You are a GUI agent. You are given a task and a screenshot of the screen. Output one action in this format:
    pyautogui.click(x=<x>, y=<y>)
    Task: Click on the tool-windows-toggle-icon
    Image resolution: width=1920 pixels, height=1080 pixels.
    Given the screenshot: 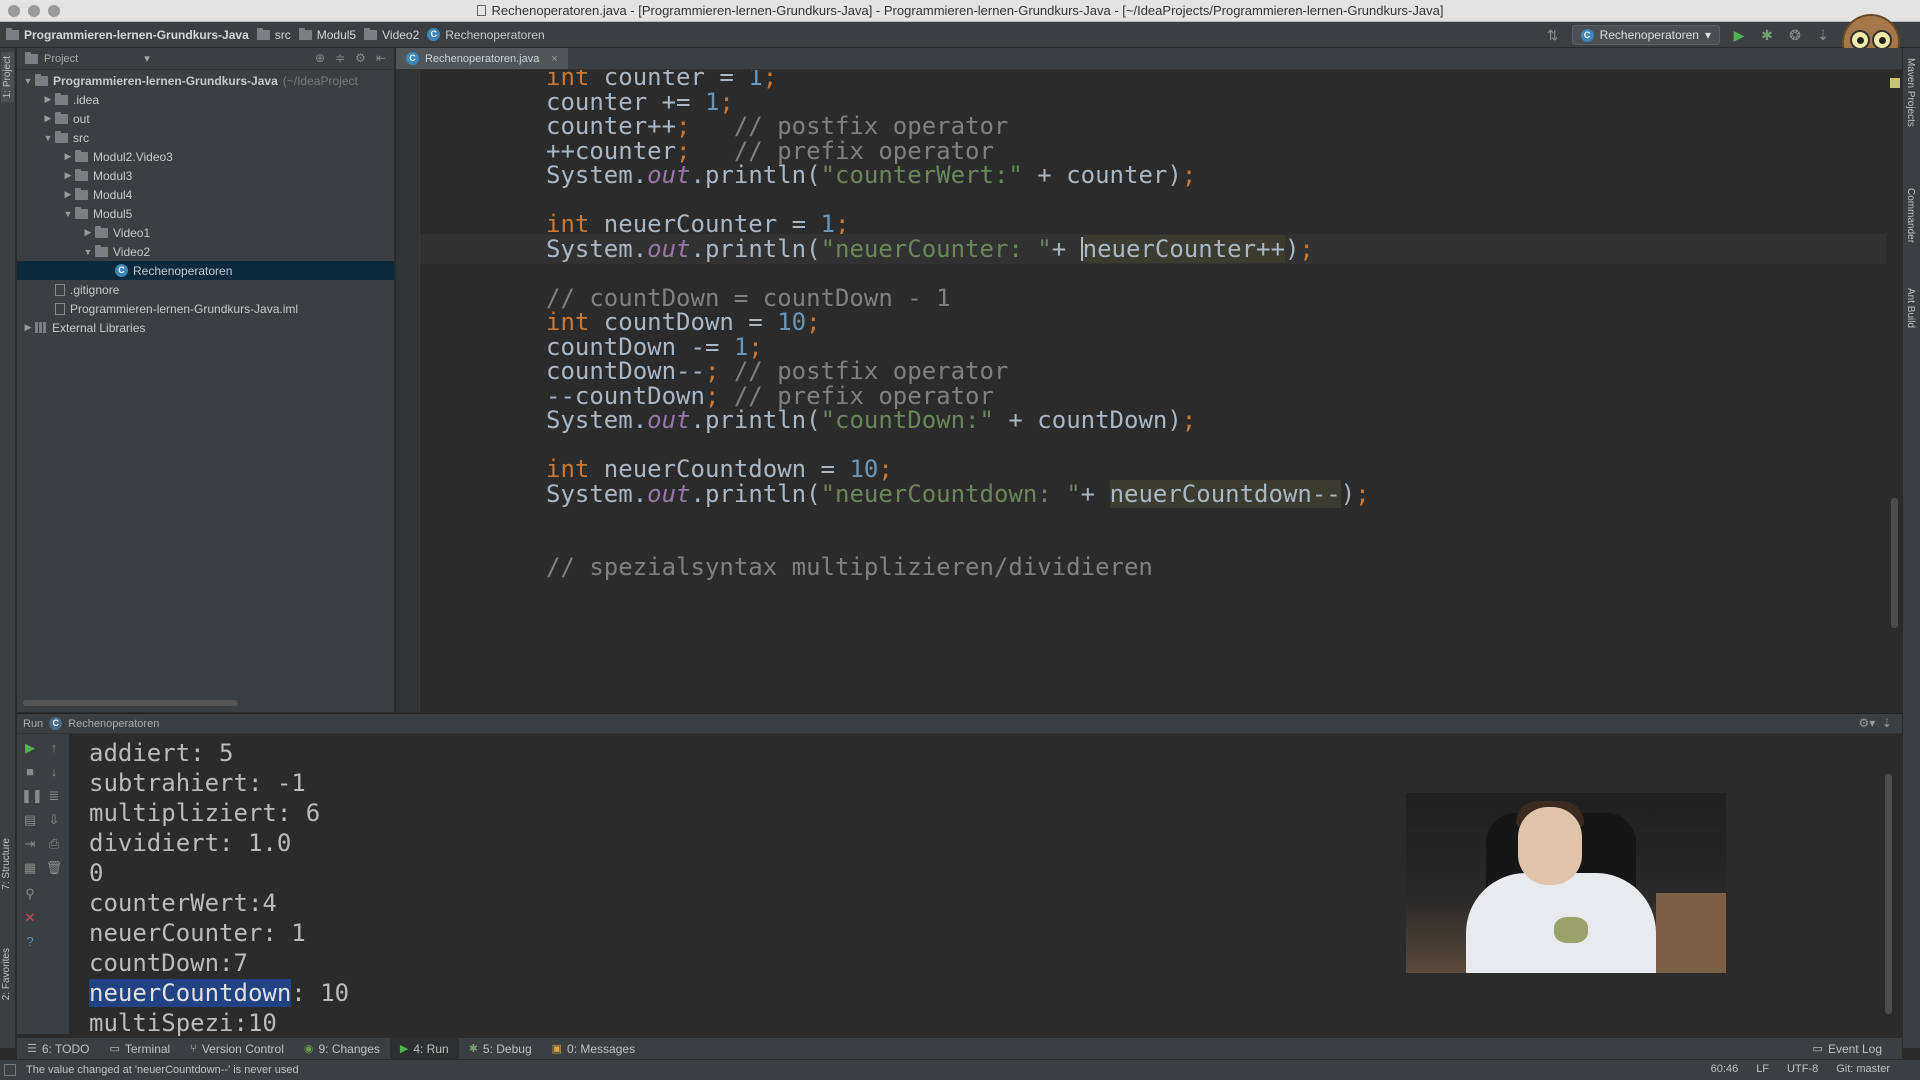 What is the action you would take?
    pyautogui.click(x=10, y=1070)
    